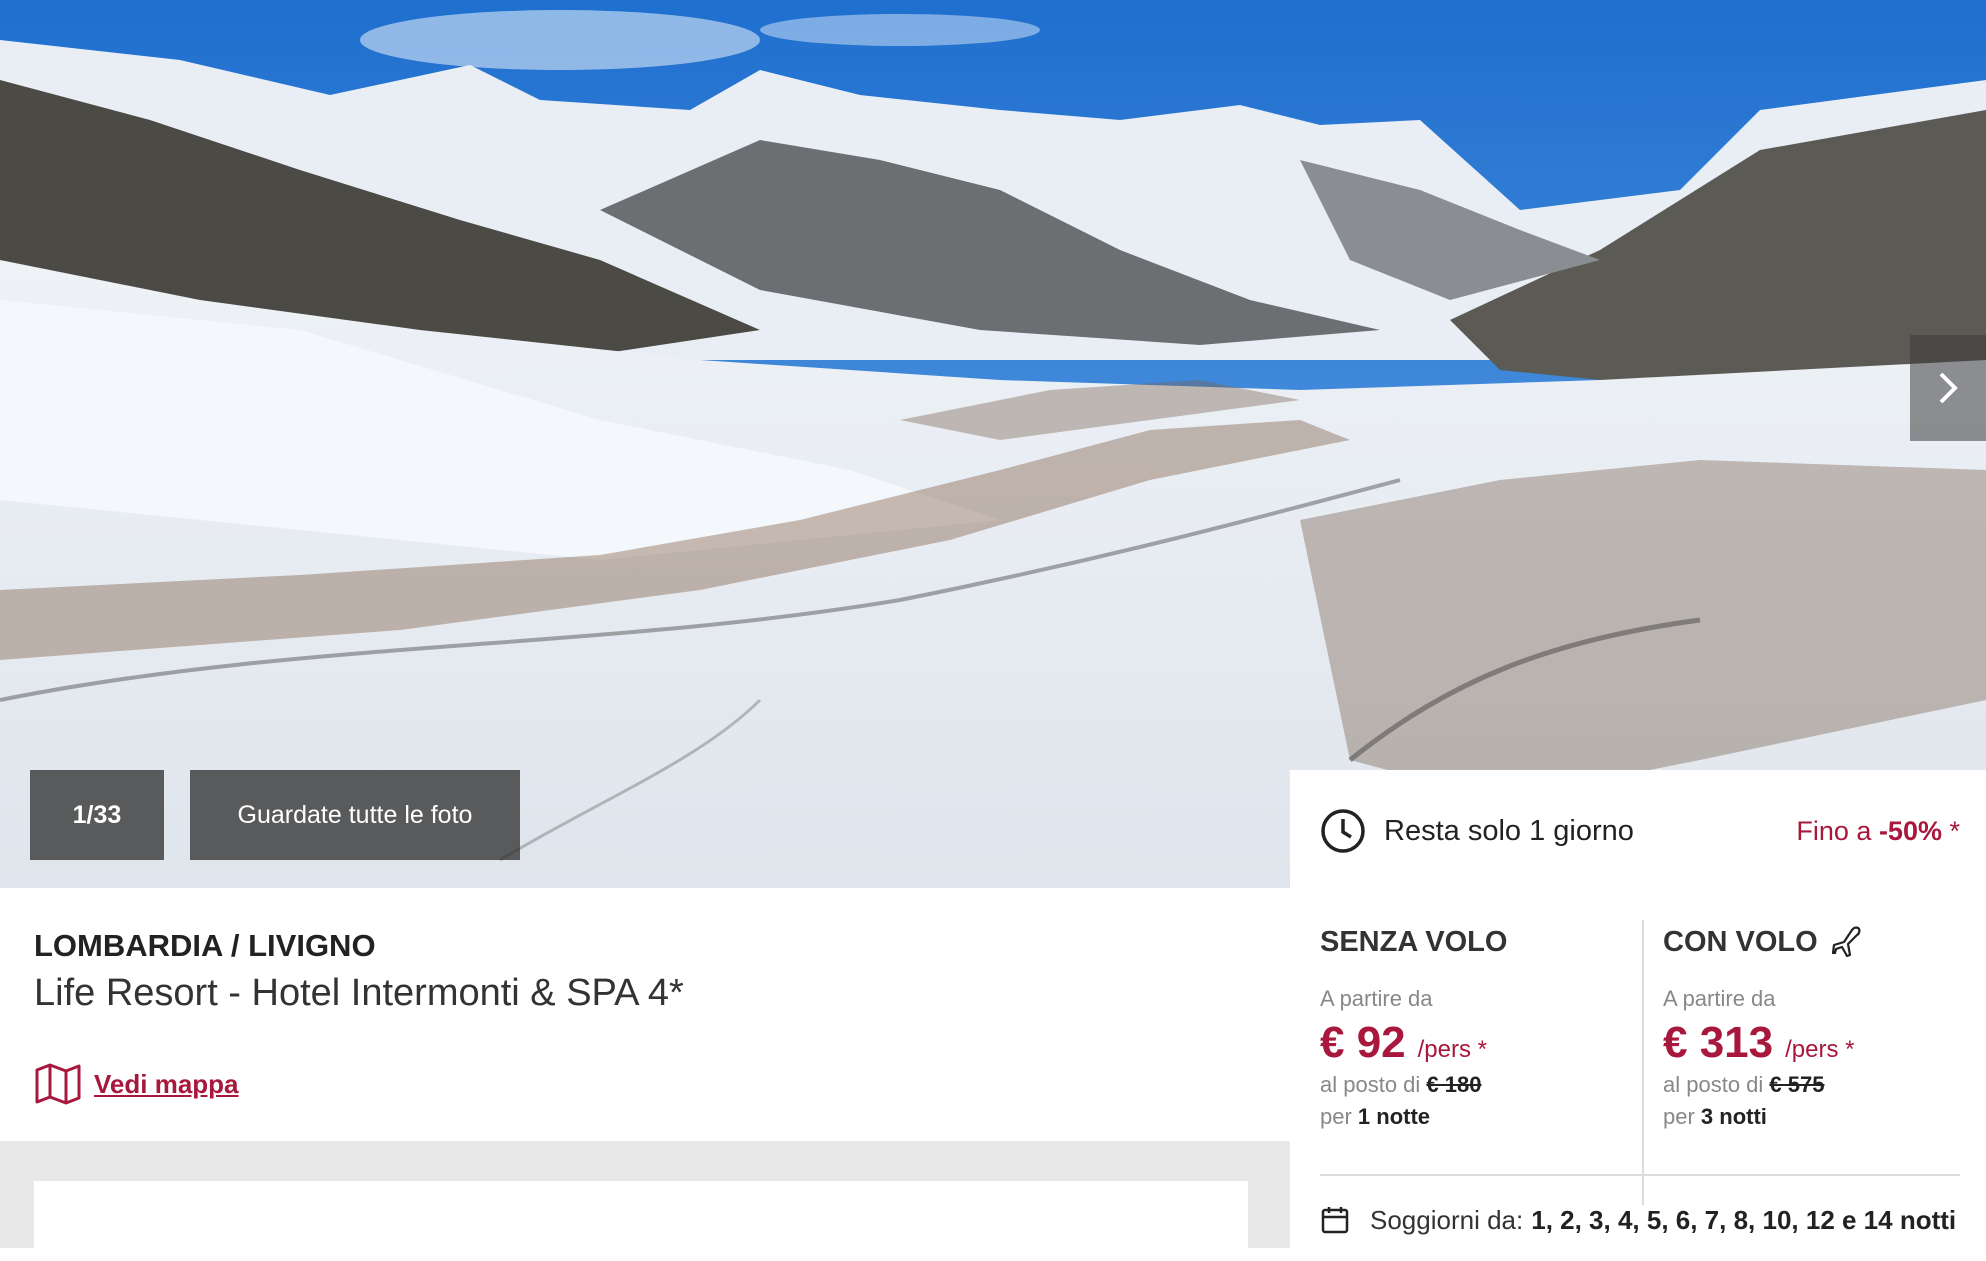 Image resolution: width=1986 pixels, height=1261 pixels. I want to click on old-price-line: al posto di € 575, so click(1824, 1085).